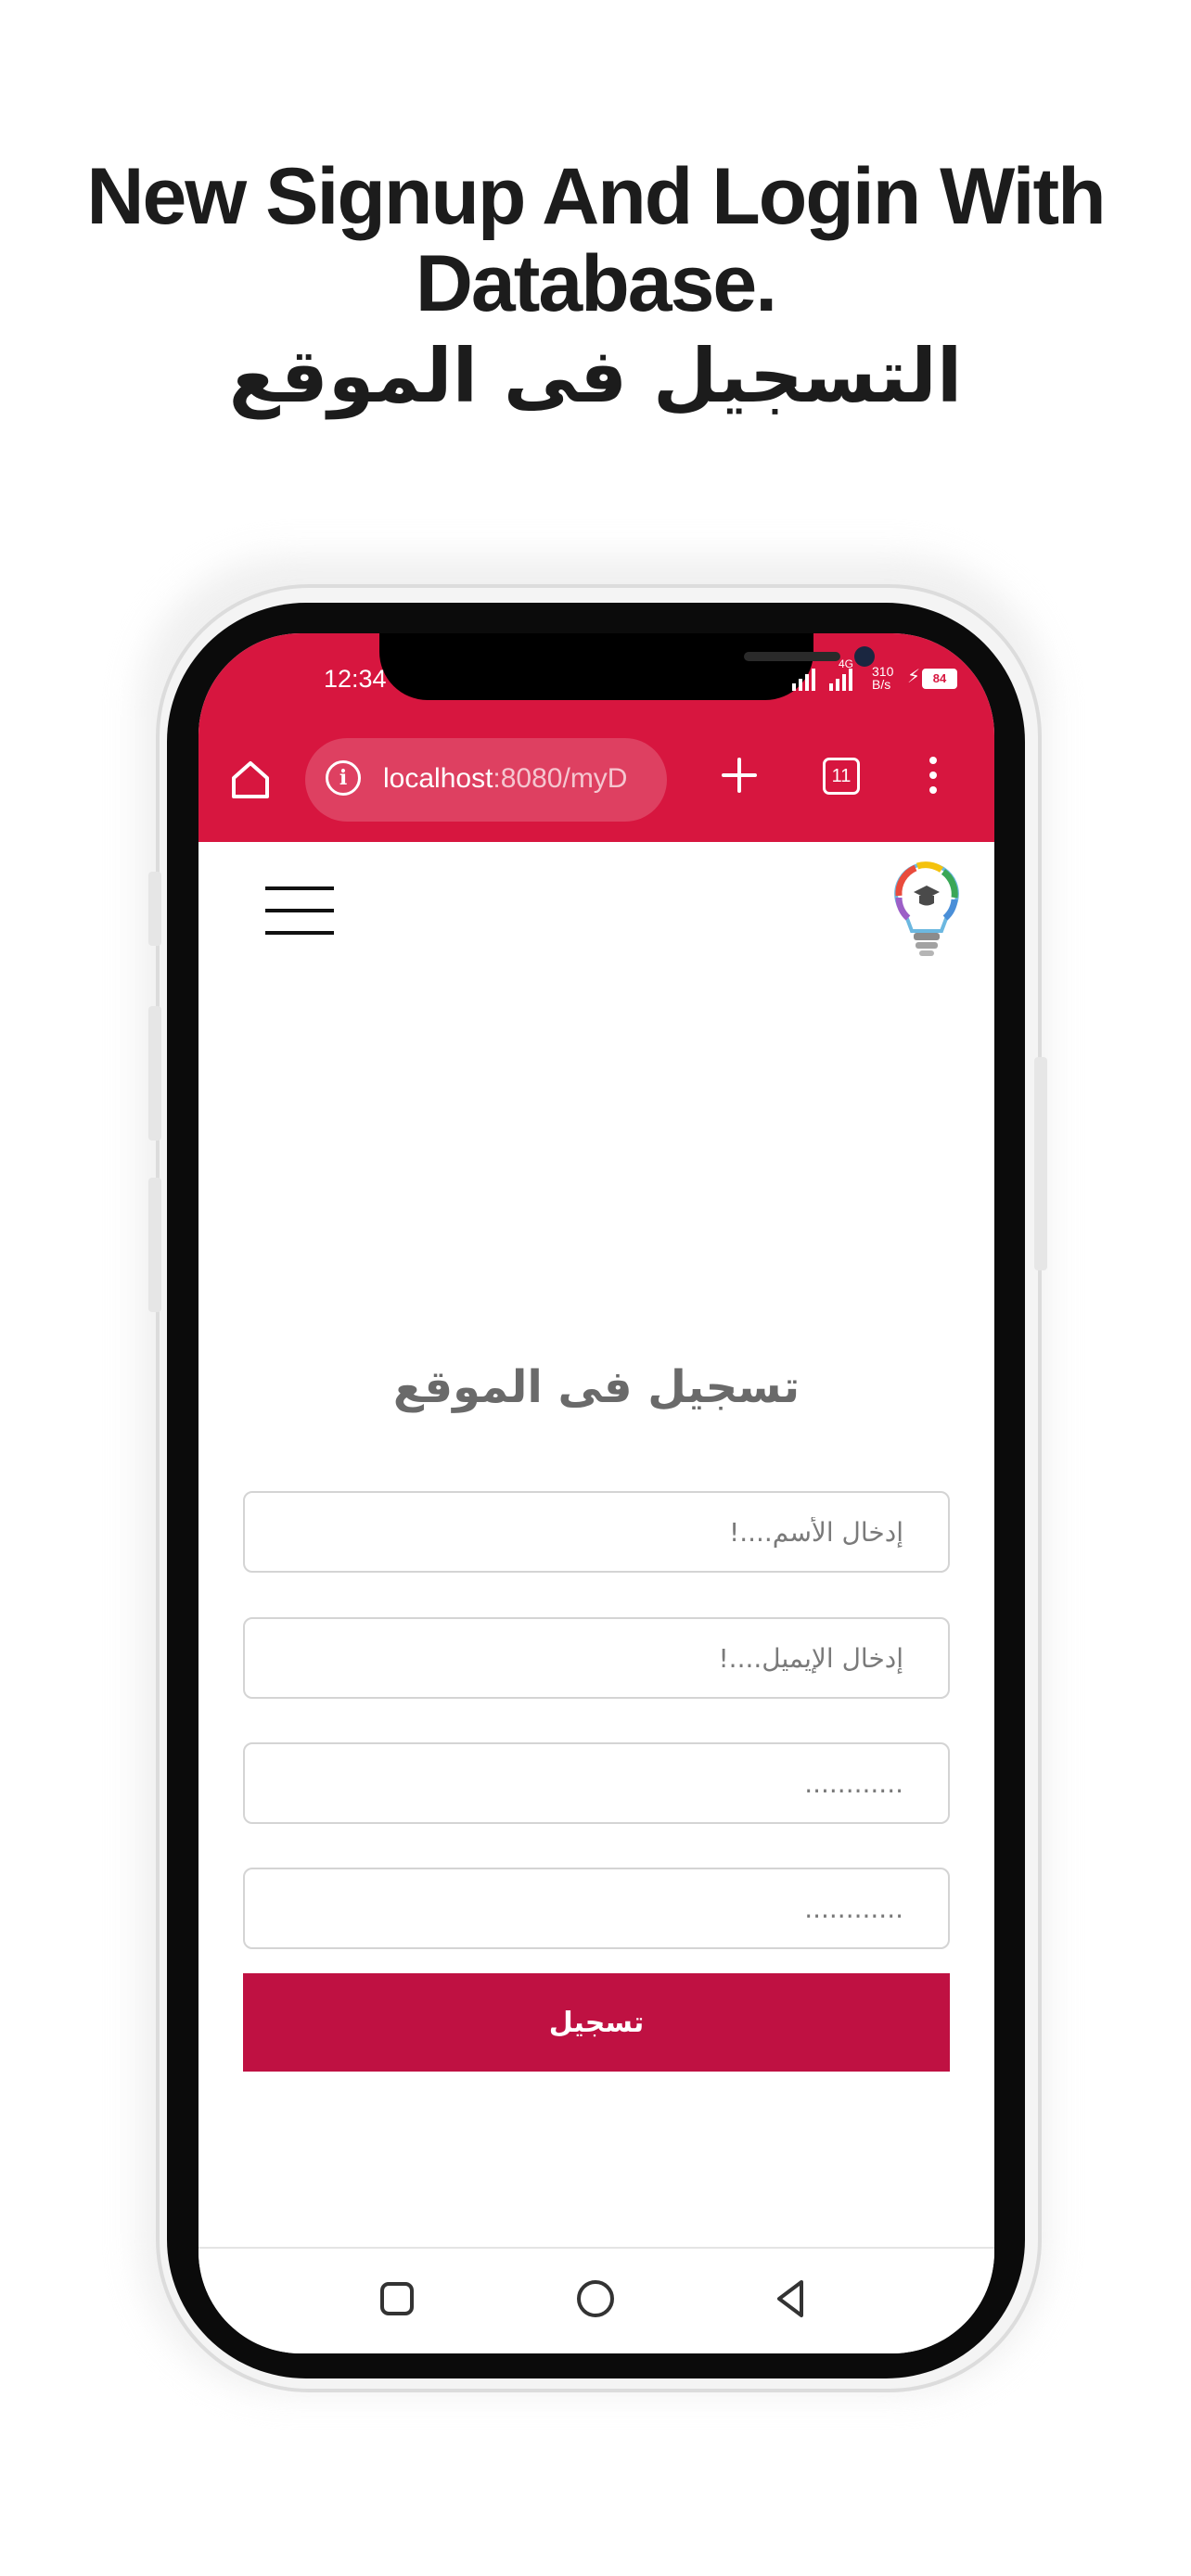 This screenshot has width=1191, height=2576. What do you see at coordinates (914, 677) in the screenshot?
I see `charging-icon: ⚡` at bounding box center [914, 677].